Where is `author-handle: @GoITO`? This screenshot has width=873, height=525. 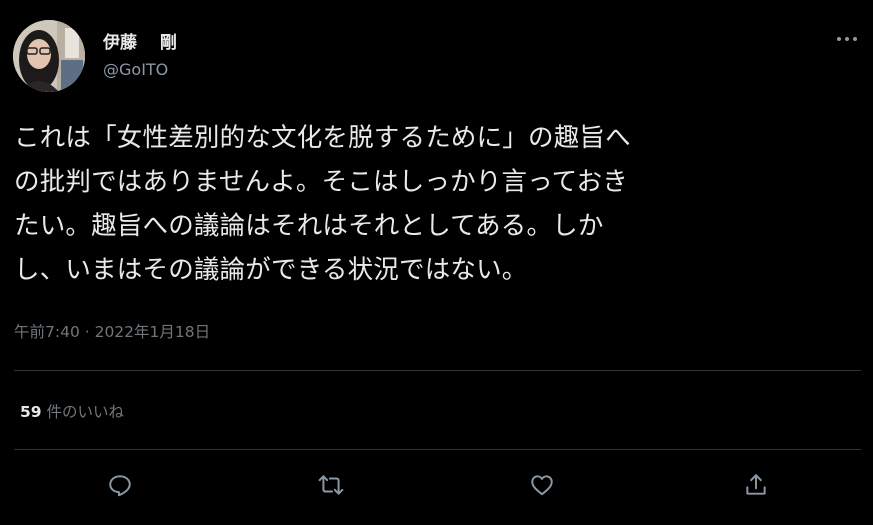 author-handle: @GoITO is located at coordinates (135, 69).